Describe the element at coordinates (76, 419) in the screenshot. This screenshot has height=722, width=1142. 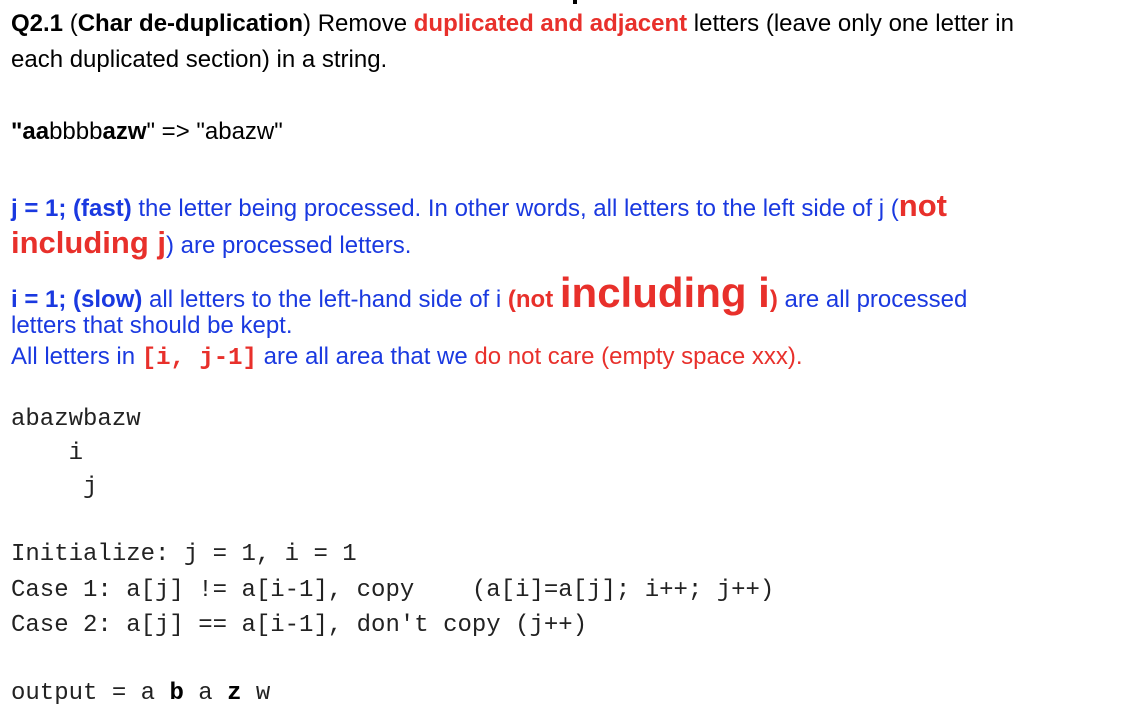
I see `trace-array: abazwbazw` at that location.